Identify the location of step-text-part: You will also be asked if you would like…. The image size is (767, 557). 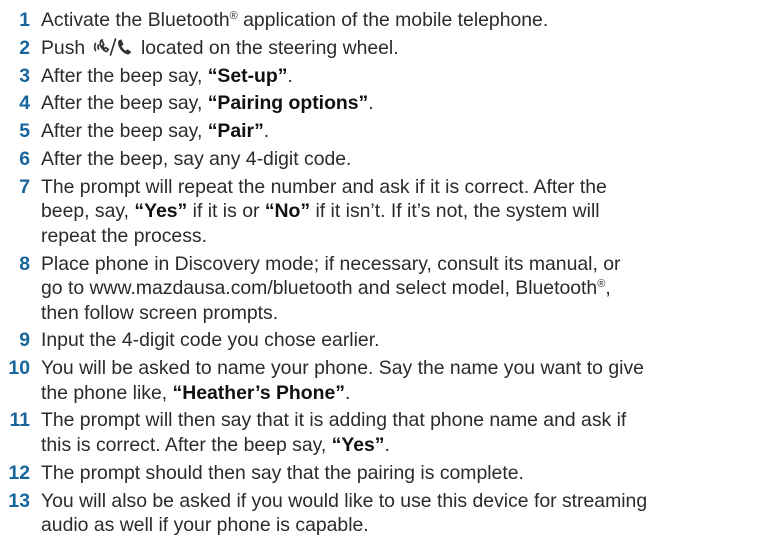
(344, 500).